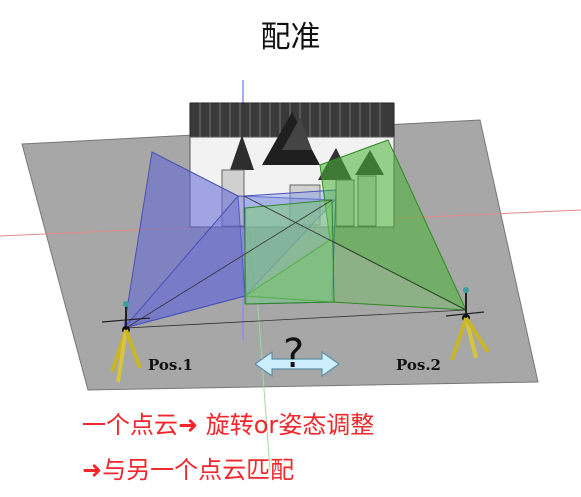  What do you see at coordinates (228, 425) in the screenshot?
I see `caption-line-1: 一个点云➜ 旋转or姿态调整` at bounding box center [228, 425].